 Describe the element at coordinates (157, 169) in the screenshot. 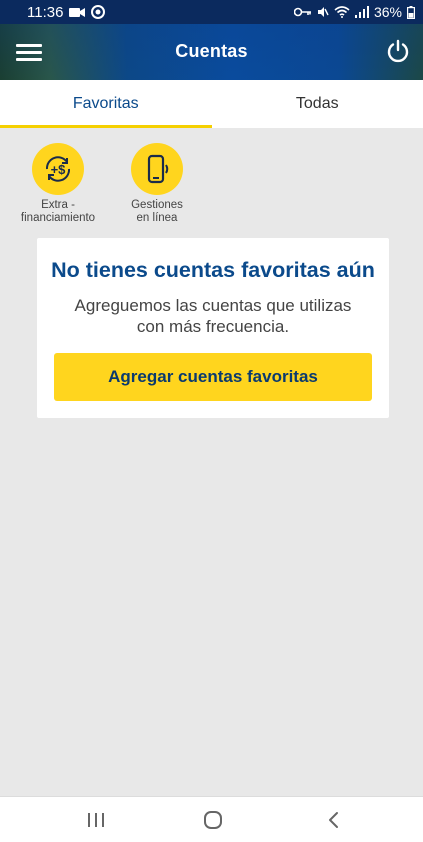

I see `phone-signal-icon` at that location.